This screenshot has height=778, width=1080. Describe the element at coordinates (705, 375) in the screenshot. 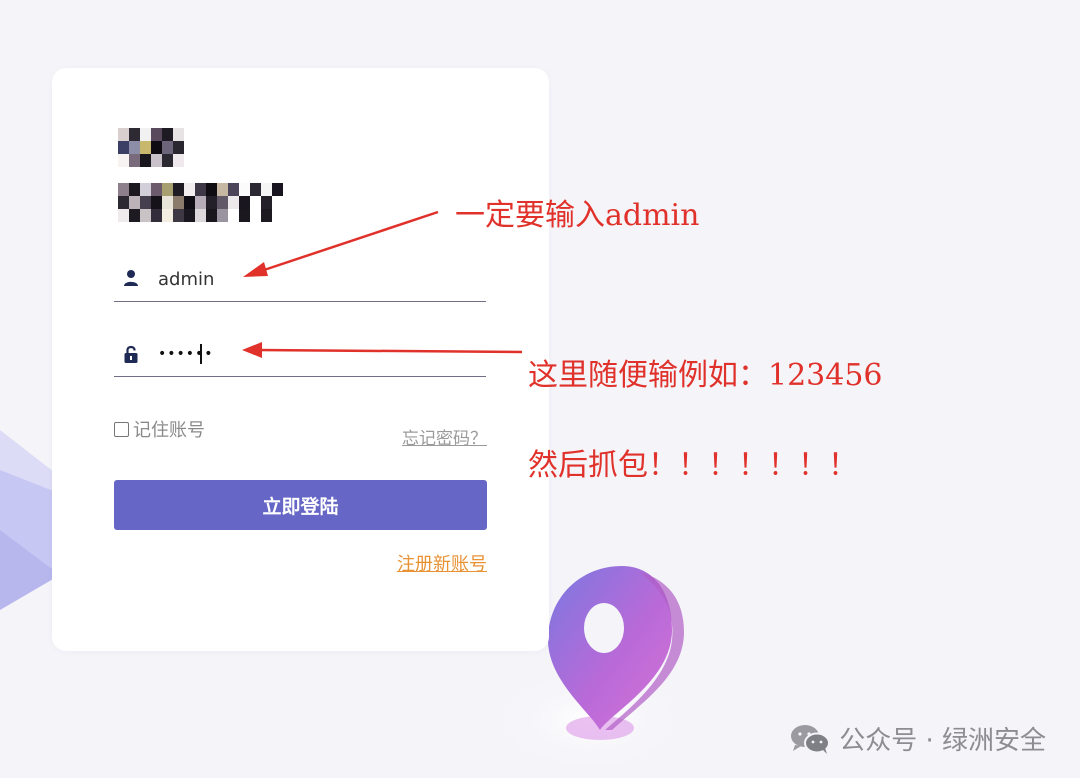

I see `annotation-password-note: 这里随便输例如：123456` at that location.